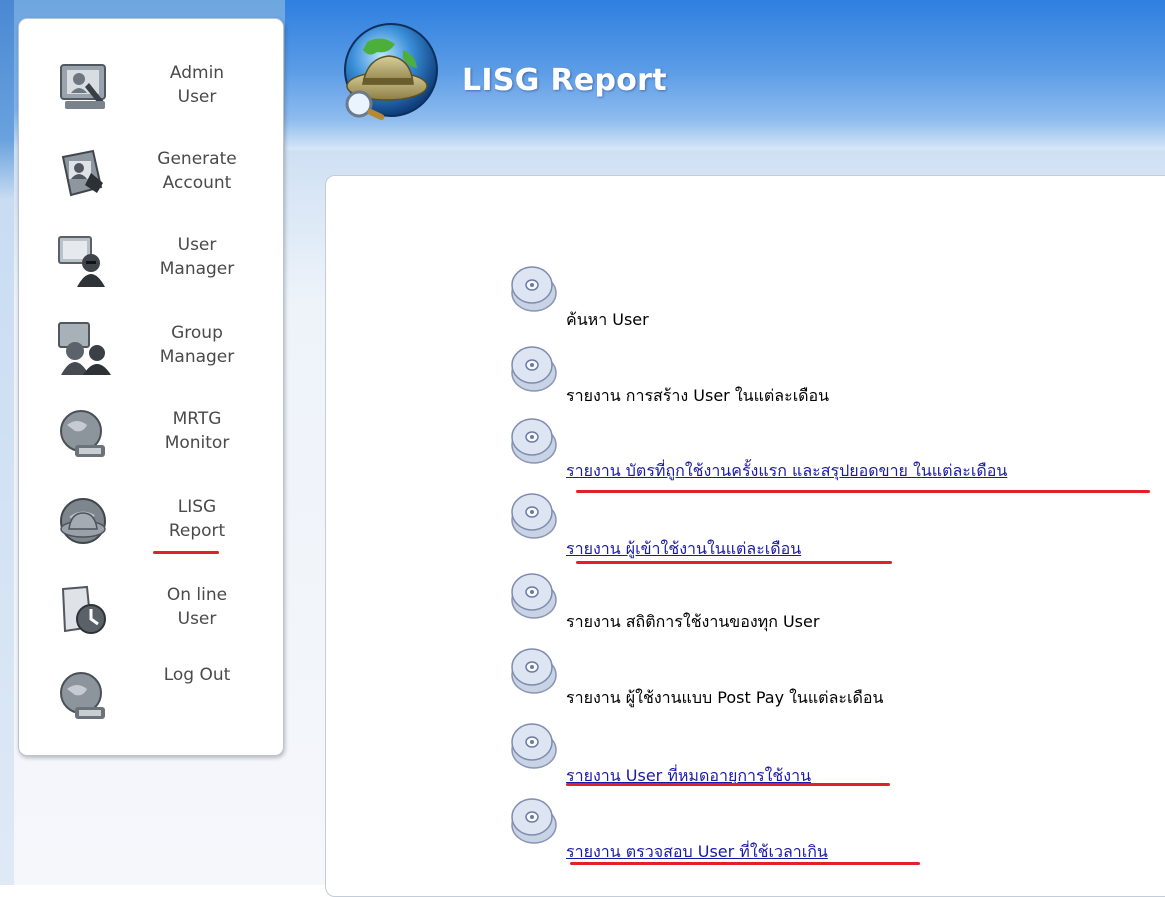 This screenshot has height=897, width=1165. What do you see at coordinates (693, 621) in the screenshot?
I see `report-link-label: รายงาน สถิติการใช้งานของทุก User` at bounding box center [693, 621].